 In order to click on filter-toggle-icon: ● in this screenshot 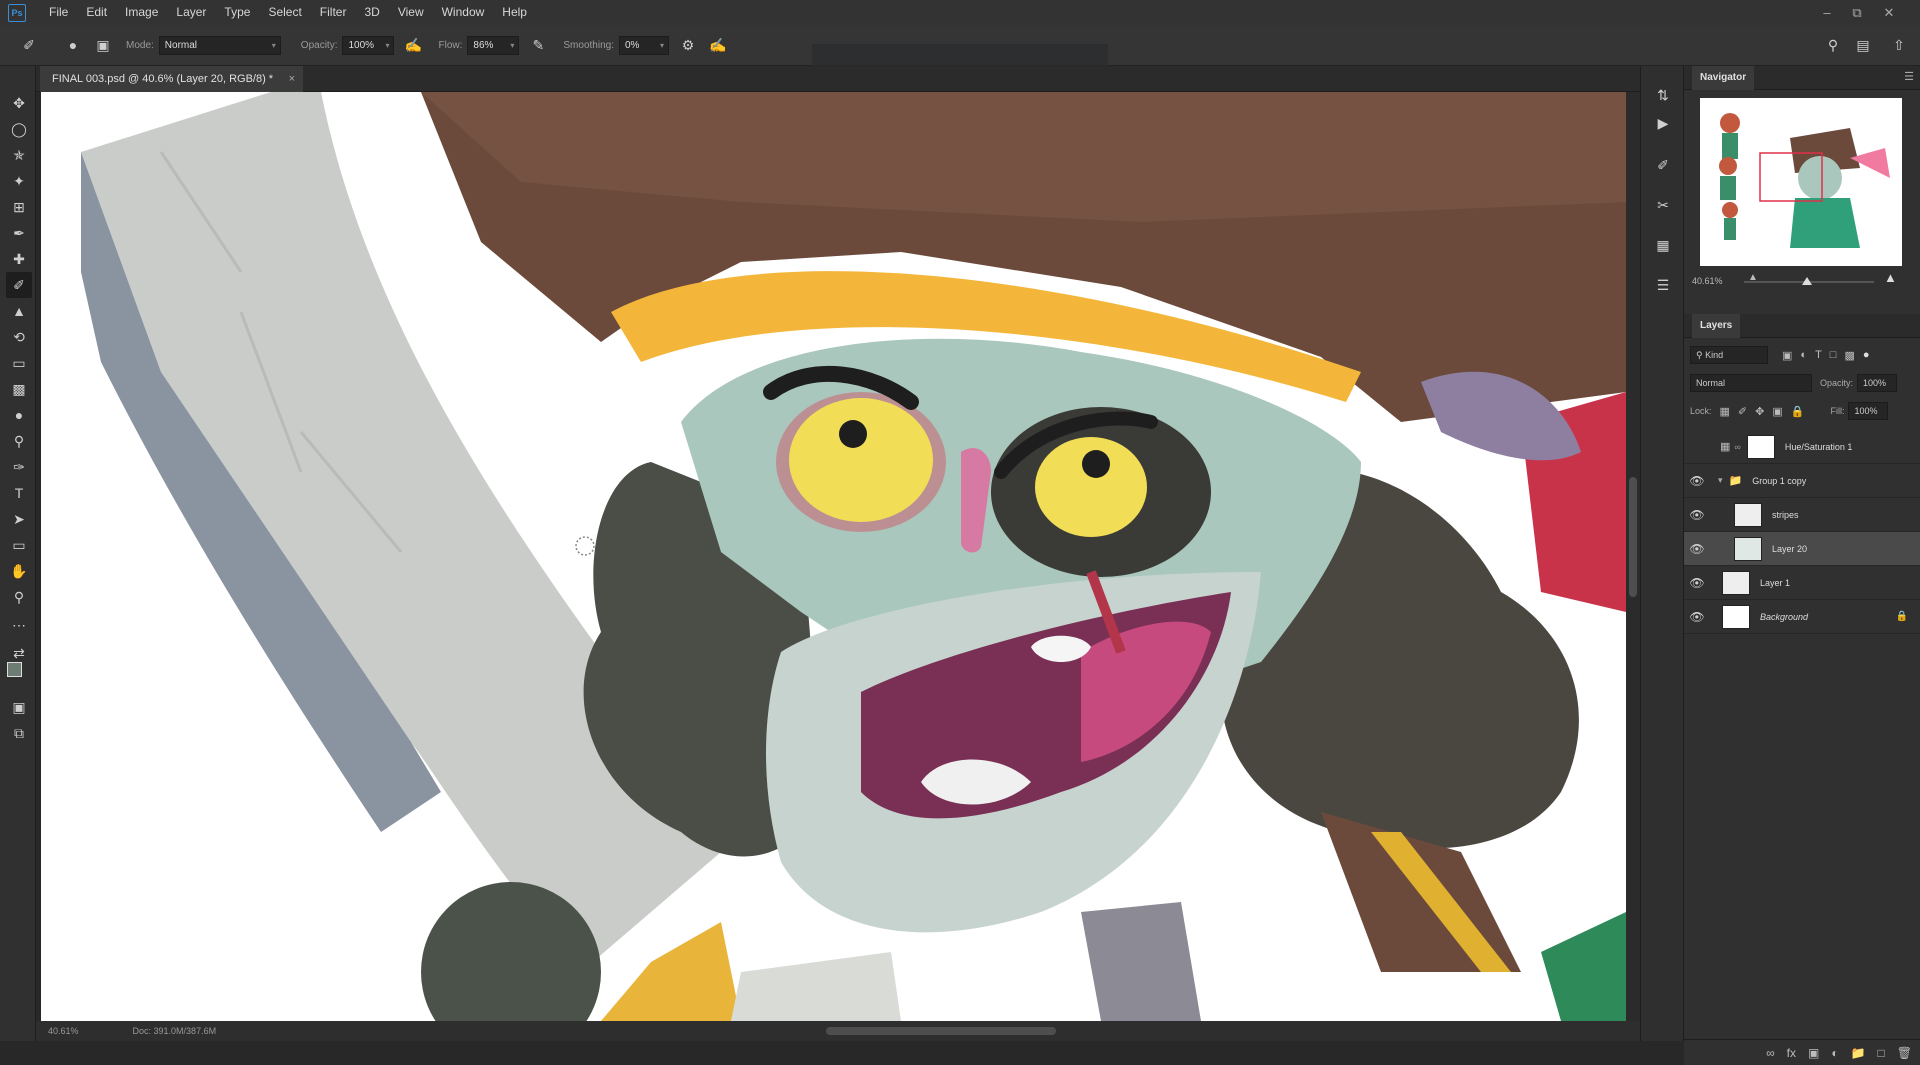, I will do `click(1866, 355)`.